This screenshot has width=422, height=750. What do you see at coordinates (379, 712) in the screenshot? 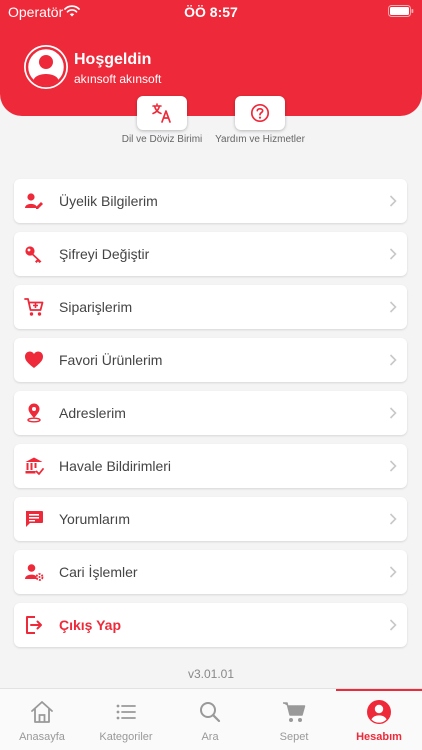
I see `account-icon` at bounding box center [379, 712].